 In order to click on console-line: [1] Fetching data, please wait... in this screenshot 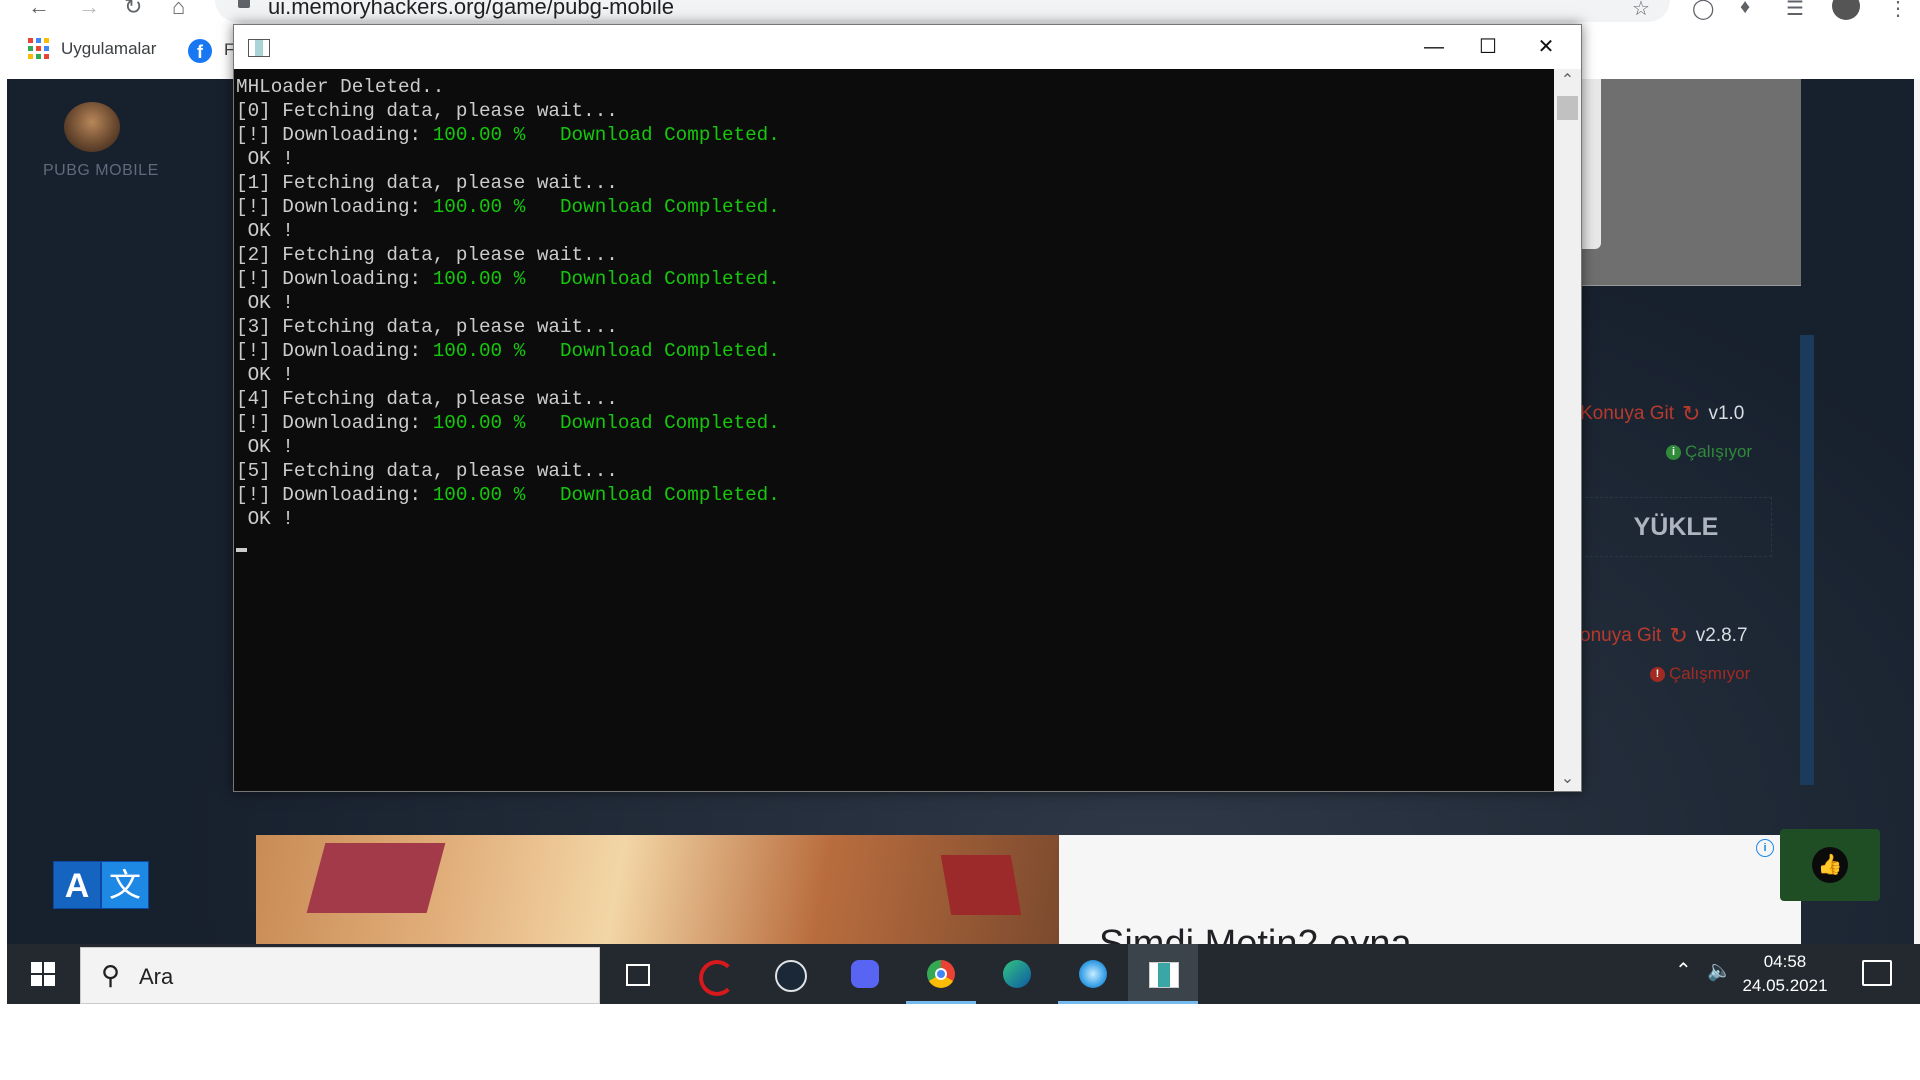, I will do `click(508, 183)`.